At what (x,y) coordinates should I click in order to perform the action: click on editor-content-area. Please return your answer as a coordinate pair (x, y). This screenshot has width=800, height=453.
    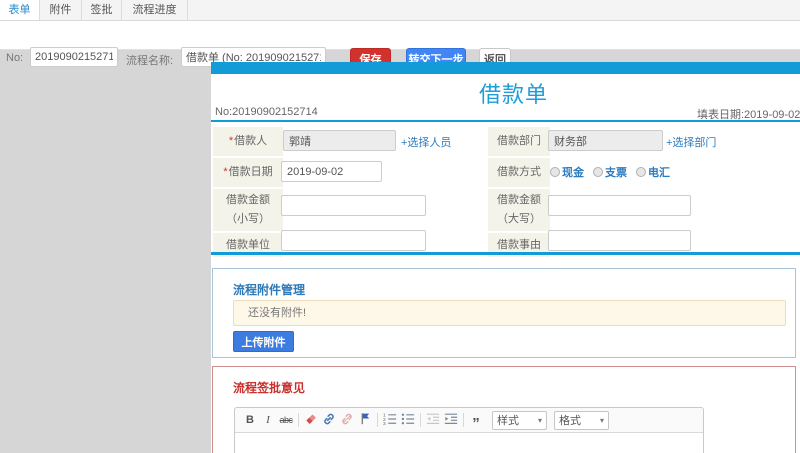
    Looking at the image, I should click on (469, 443).